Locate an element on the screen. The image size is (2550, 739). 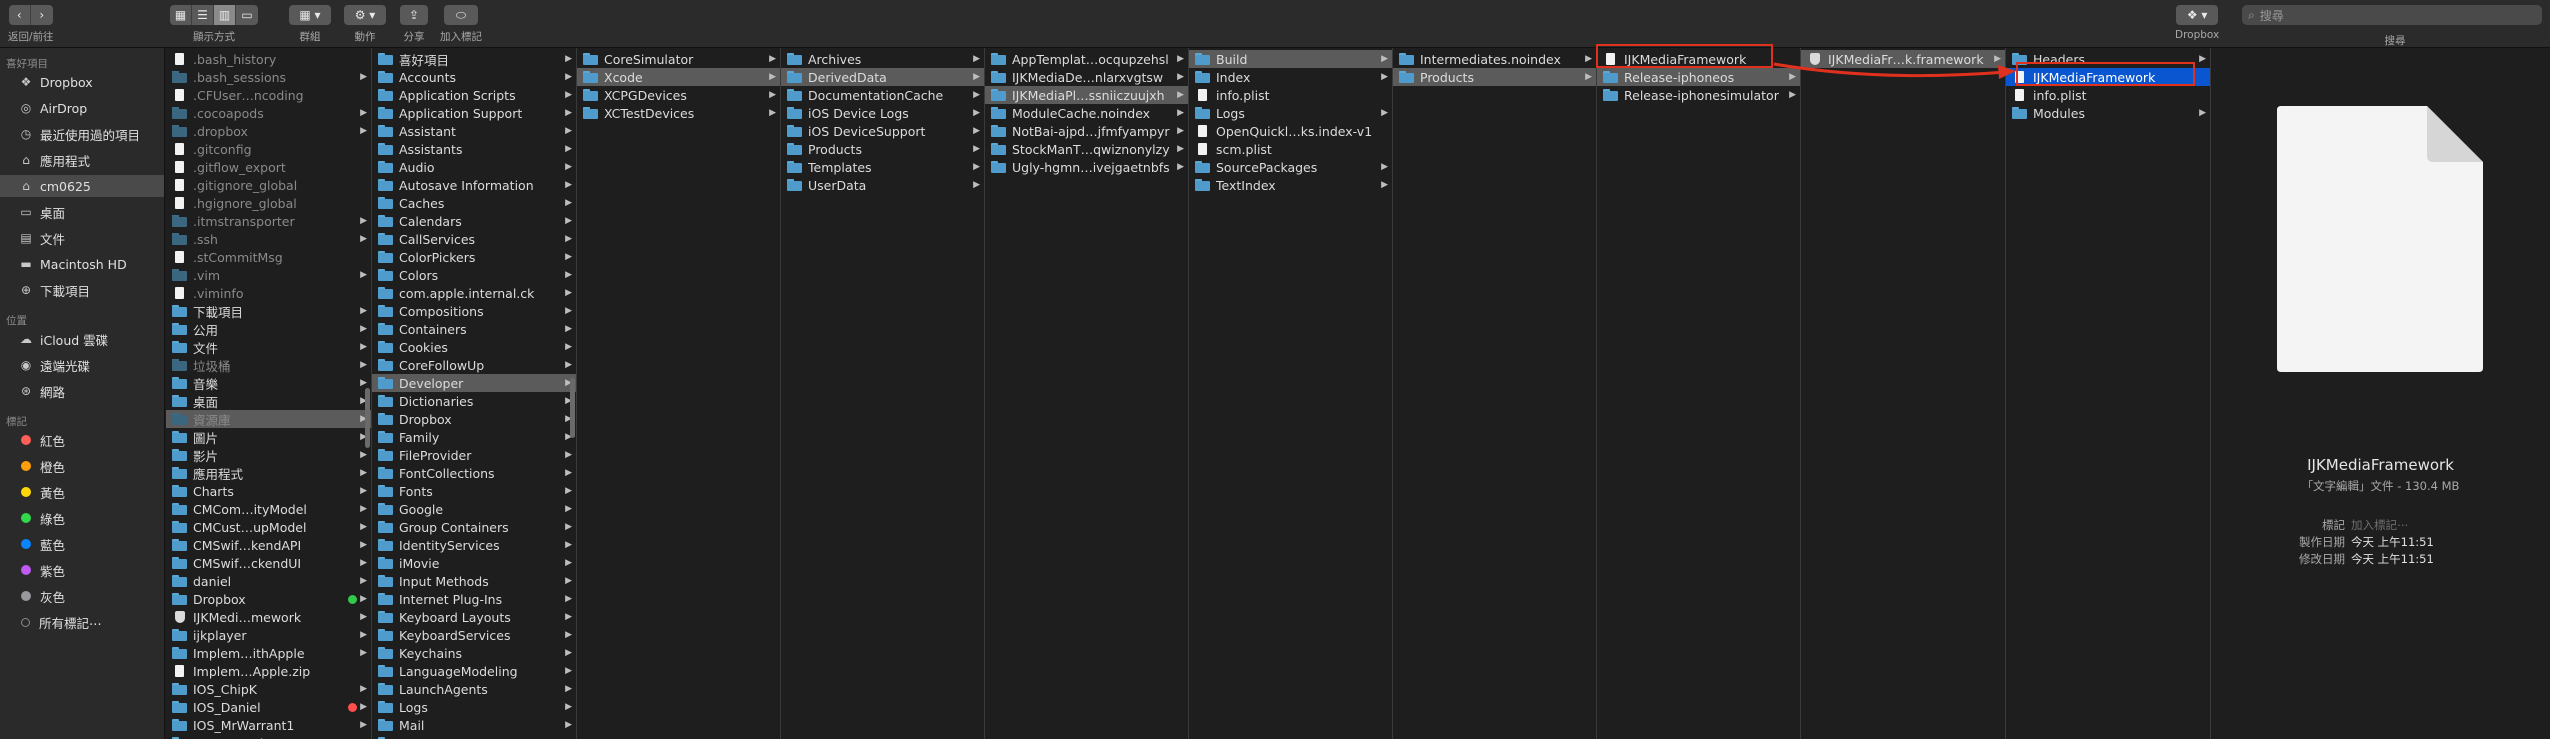
sidebar-item-tag-7: 所有標記⋯ is located at coordinates (82, 622).